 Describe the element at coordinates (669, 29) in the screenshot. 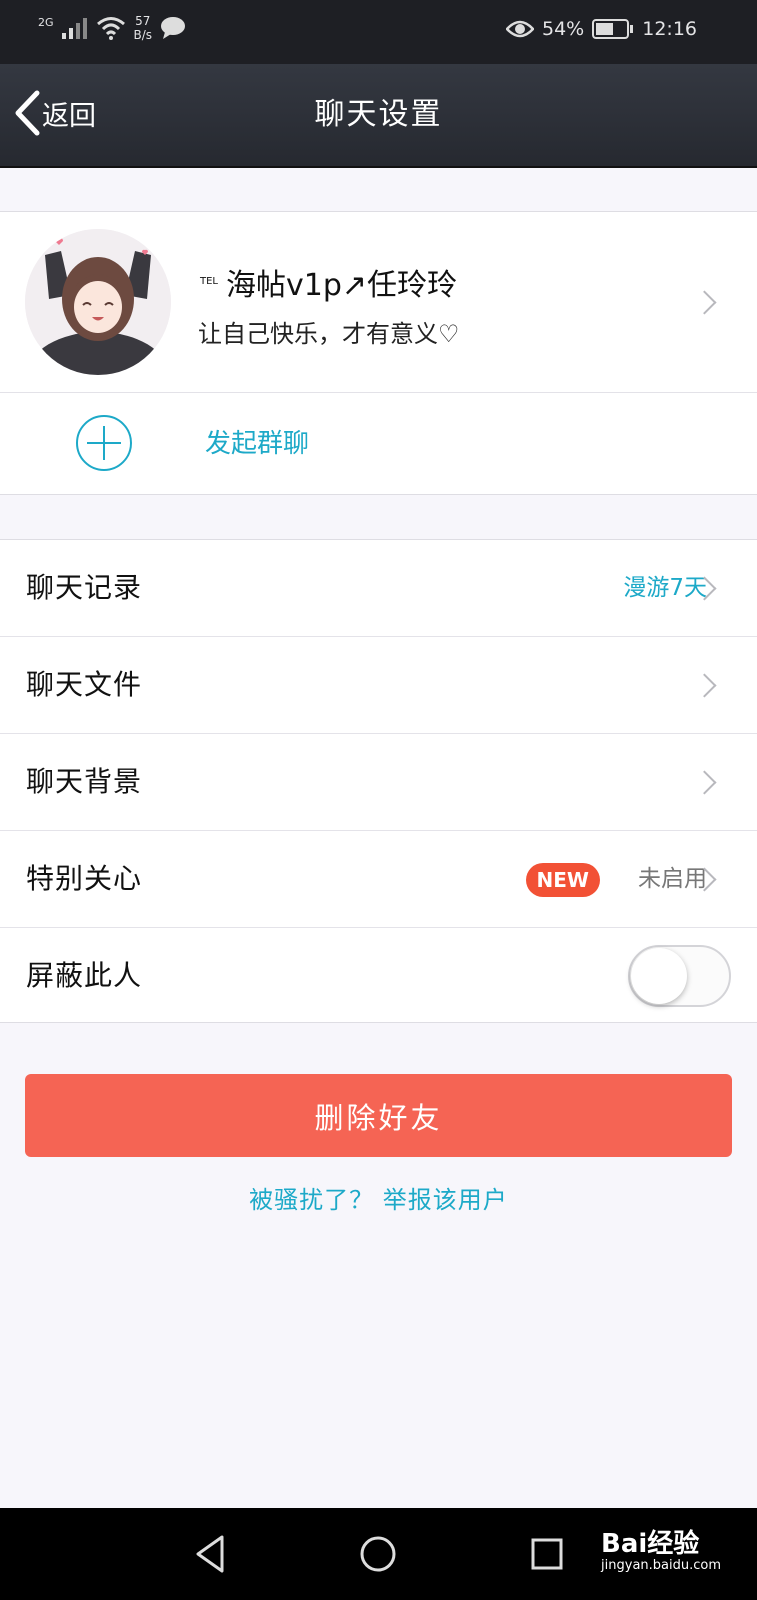

I see `clock: 12:16` at that location.